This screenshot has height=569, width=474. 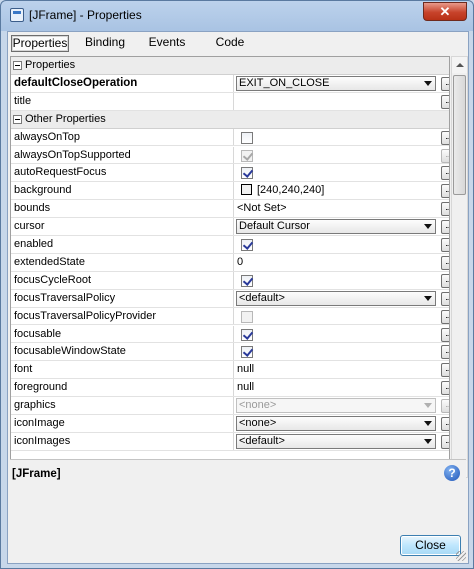 I want to click on property-name: title, so click(x=122, y=101).